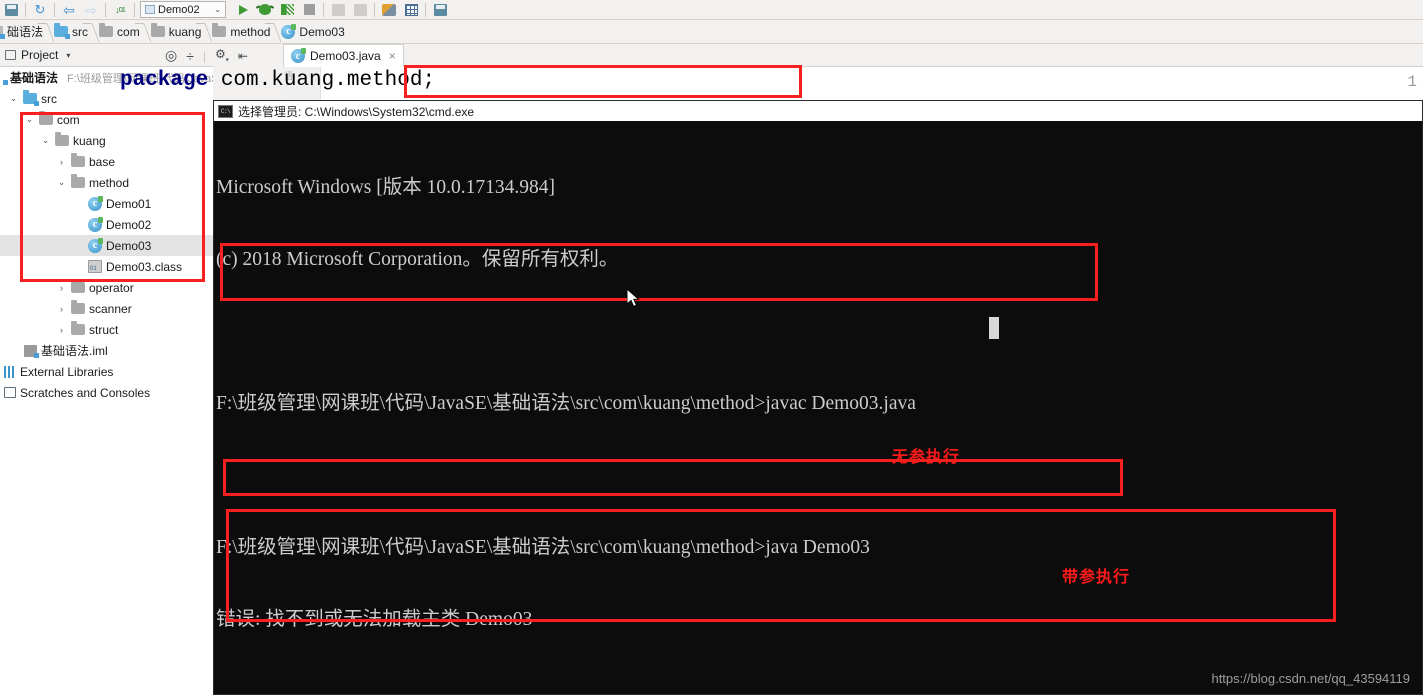 Image resolution: width=1423 pixels, height=695 pixels. What do you see at coordinates (411, 10) in the screenshot?
I see `database-button` at bounding box center [411, 10].